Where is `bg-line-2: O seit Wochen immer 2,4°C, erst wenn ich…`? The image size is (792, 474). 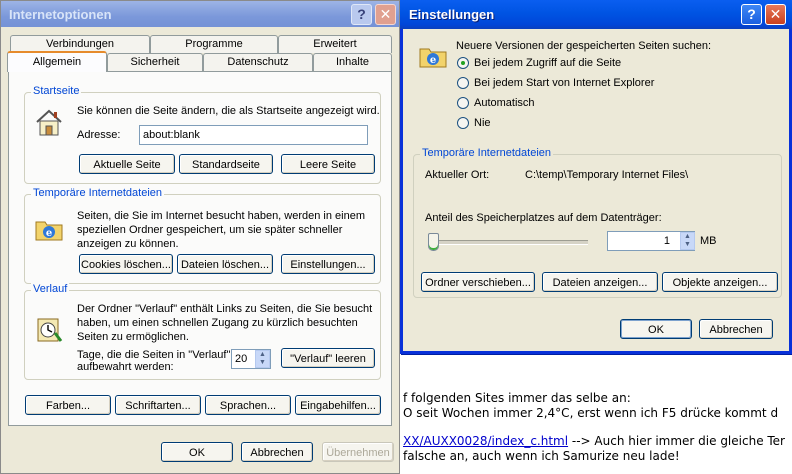 bg-line-2: O seit Wochen immer 2,4°C, erst wenn ich… is located at coordinates (591, 413).